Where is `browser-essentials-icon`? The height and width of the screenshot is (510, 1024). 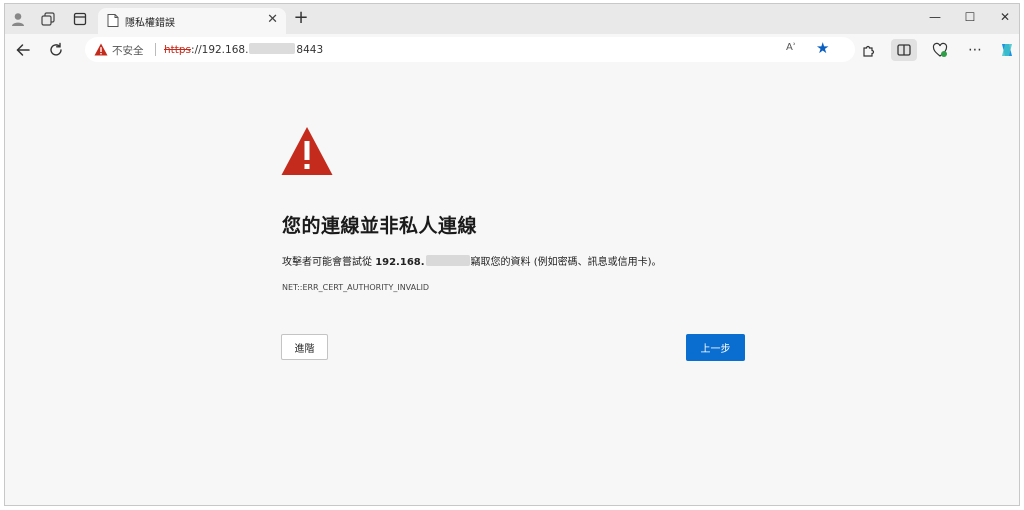
browser-essentials-icon is located at coordinates (940, 50).